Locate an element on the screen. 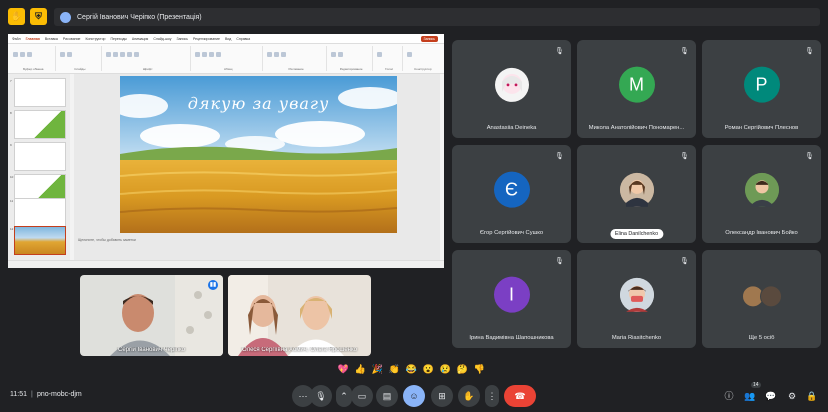  participant-name: Роман Сергійович Плеснов is located at coordinates (761, 128).